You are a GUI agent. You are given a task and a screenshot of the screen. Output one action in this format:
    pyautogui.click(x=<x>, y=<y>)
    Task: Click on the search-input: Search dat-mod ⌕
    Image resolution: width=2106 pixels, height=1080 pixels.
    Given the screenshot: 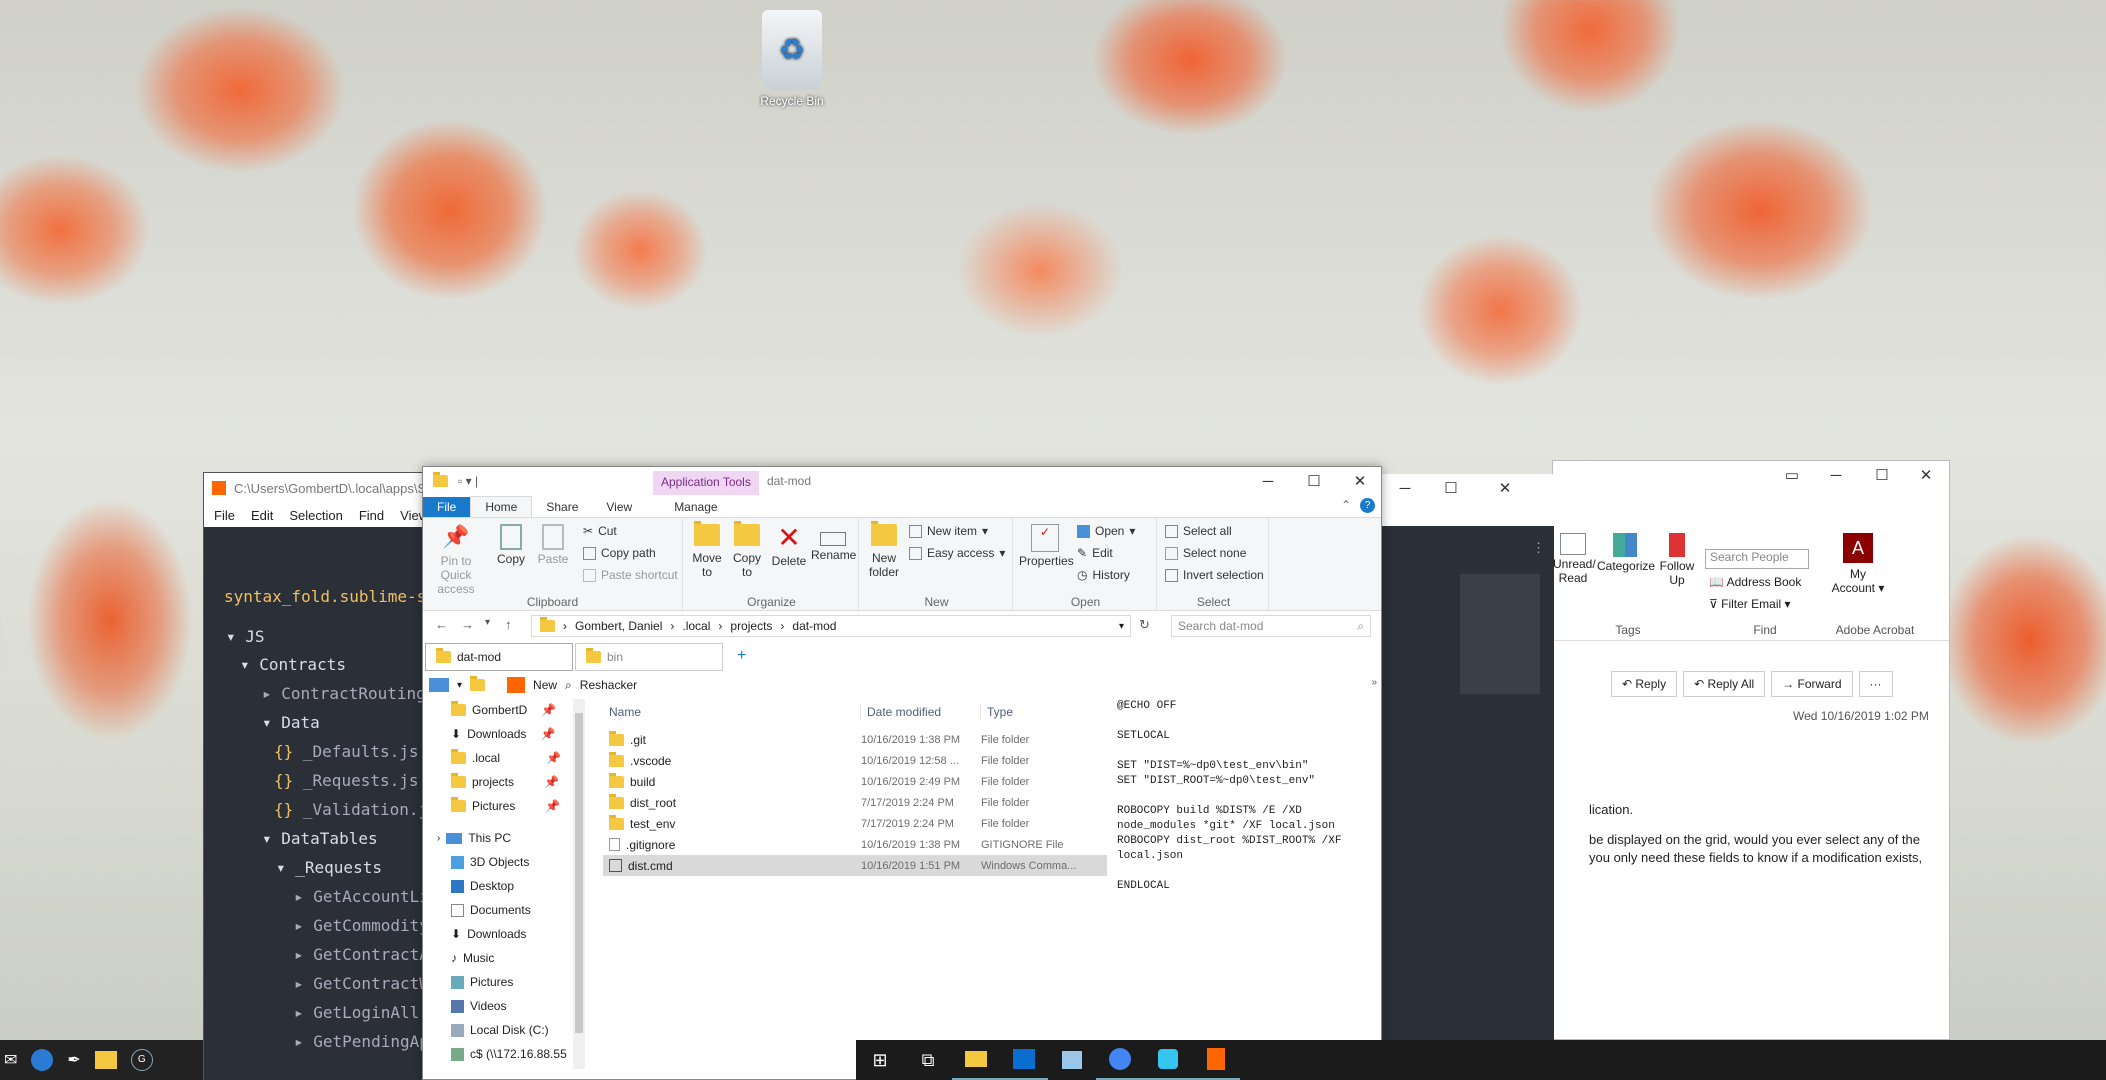 What is the action you would take?
    pyautogui.click(x=1271, y=626)
    